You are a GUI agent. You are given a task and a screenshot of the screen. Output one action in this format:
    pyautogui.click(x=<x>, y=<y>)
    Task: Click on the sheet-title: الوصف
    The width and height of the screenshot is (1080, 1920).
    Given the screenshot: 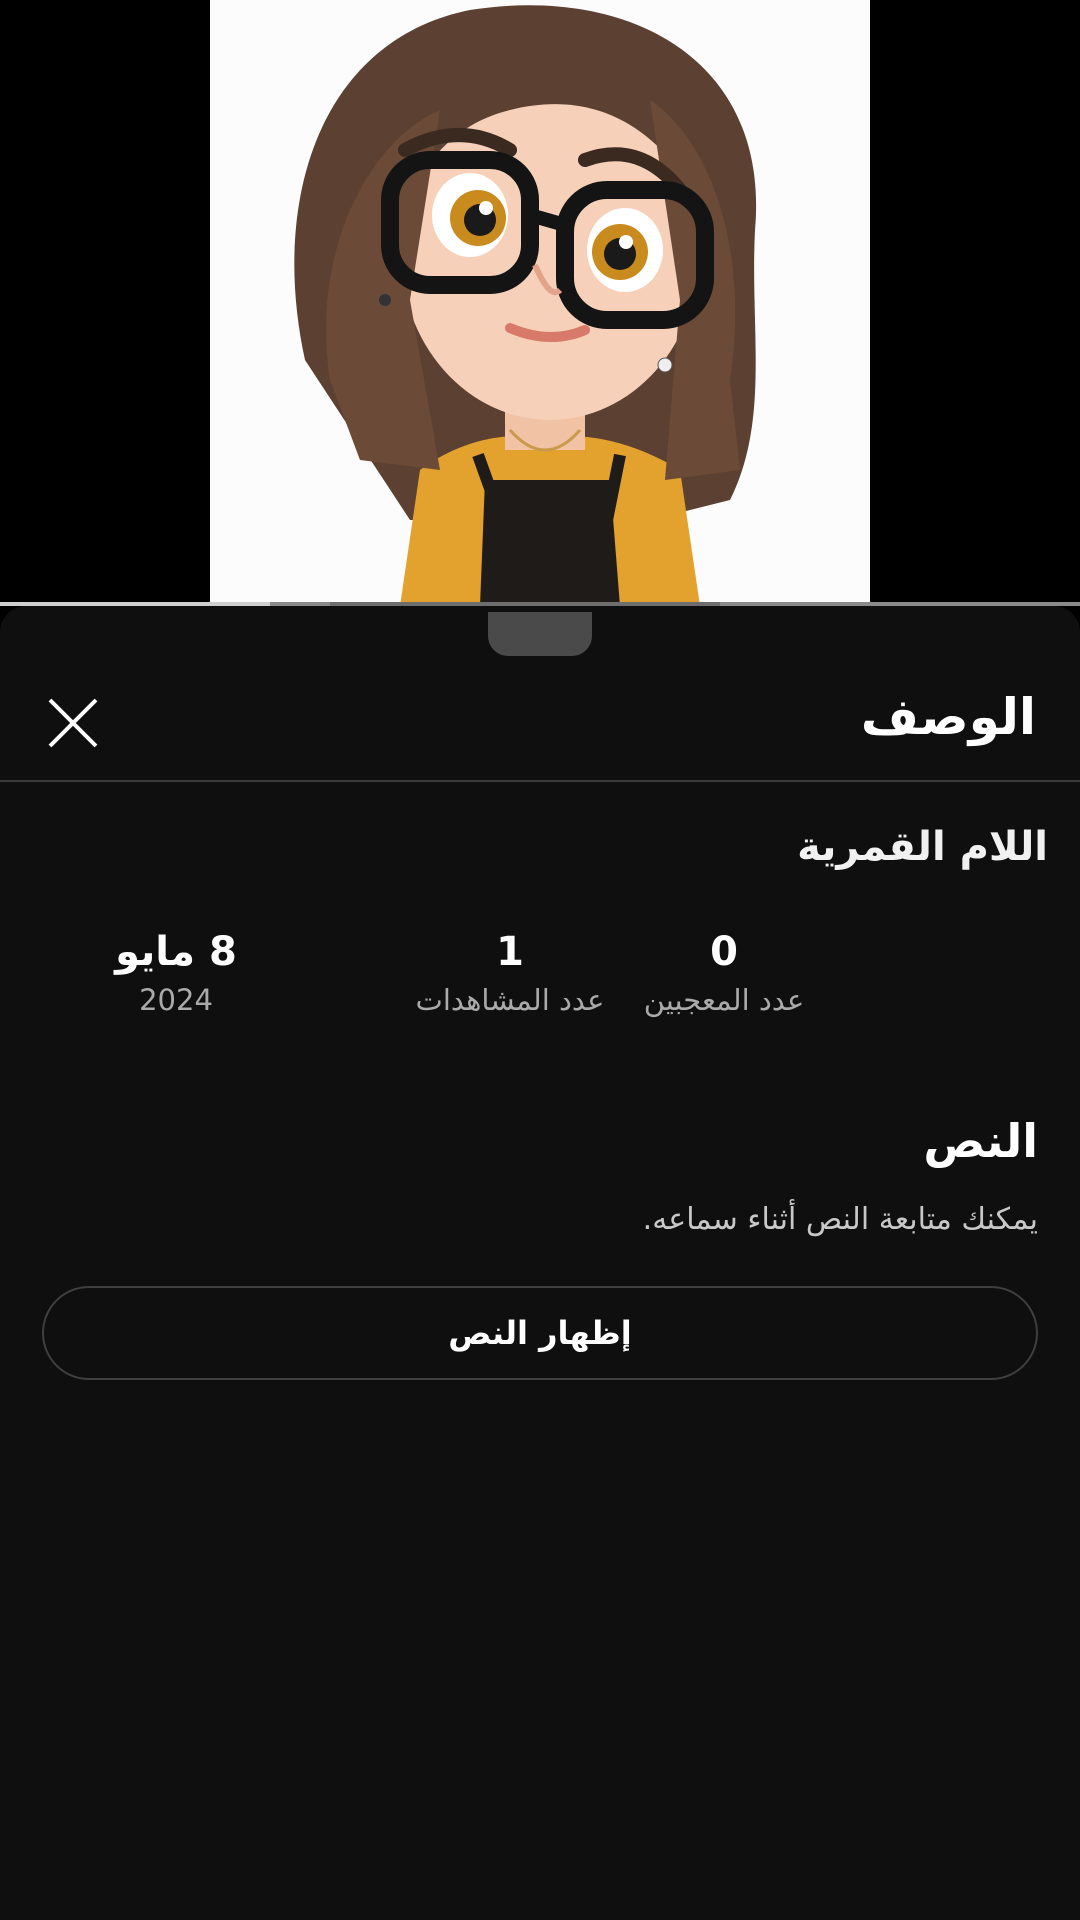 What is the action you would take?
    pyautogui.click(x=948, y=717)
    